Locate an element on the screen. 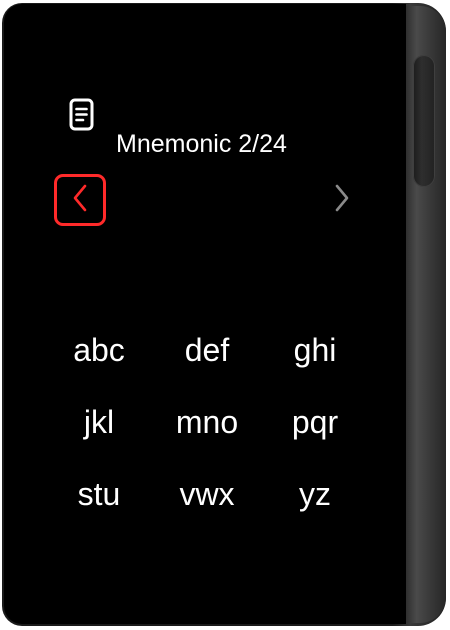 This screenshot has width=450, height=630. document-icon is located at coordinates (82, 115).